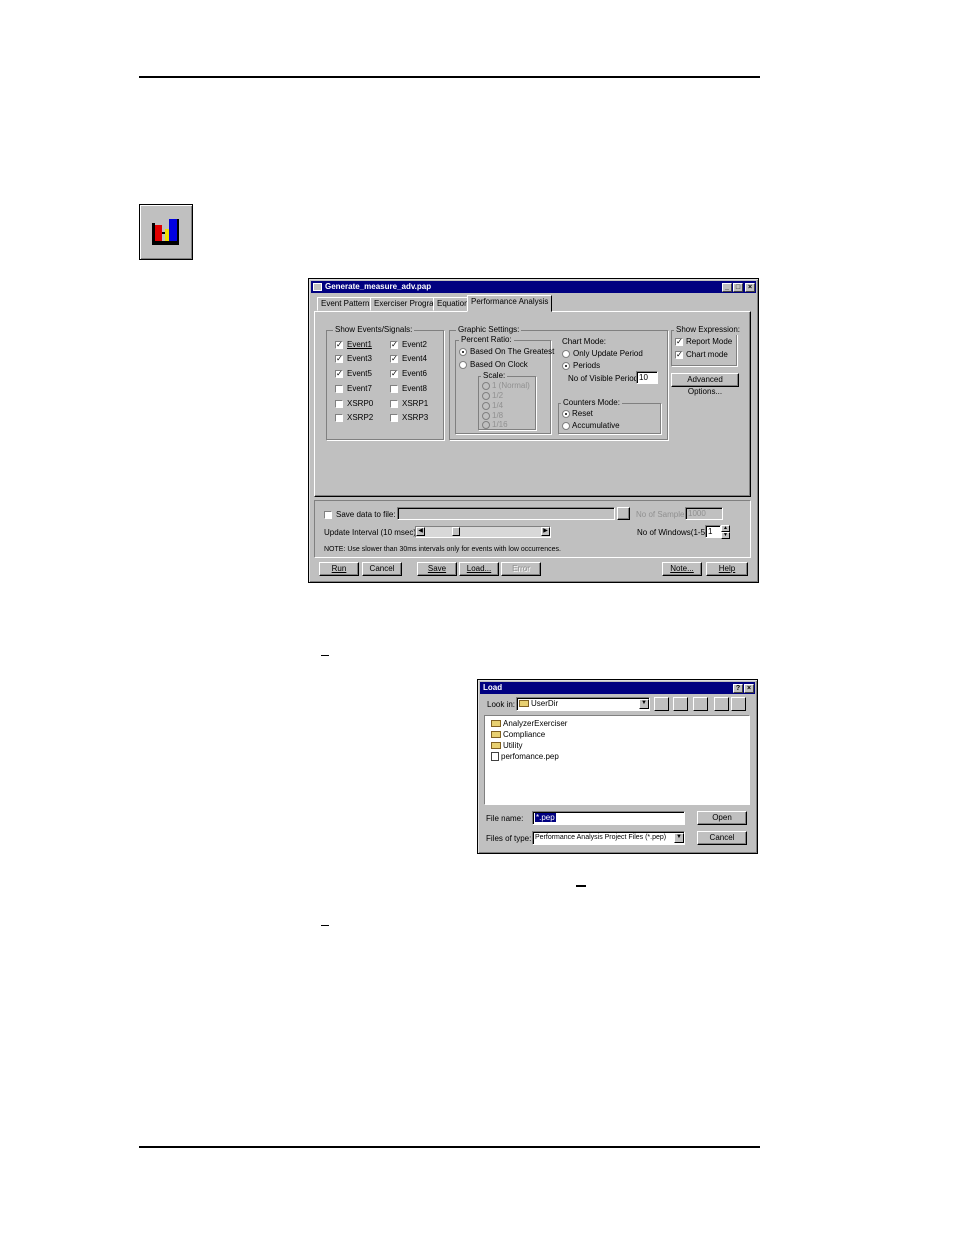 Image resolution: width=954 pixels, height=1235 pixels. What do you see at coordinates (394, 389) in the screenshot?
I see `event8-checkbox` at bounding box center [394, 389].